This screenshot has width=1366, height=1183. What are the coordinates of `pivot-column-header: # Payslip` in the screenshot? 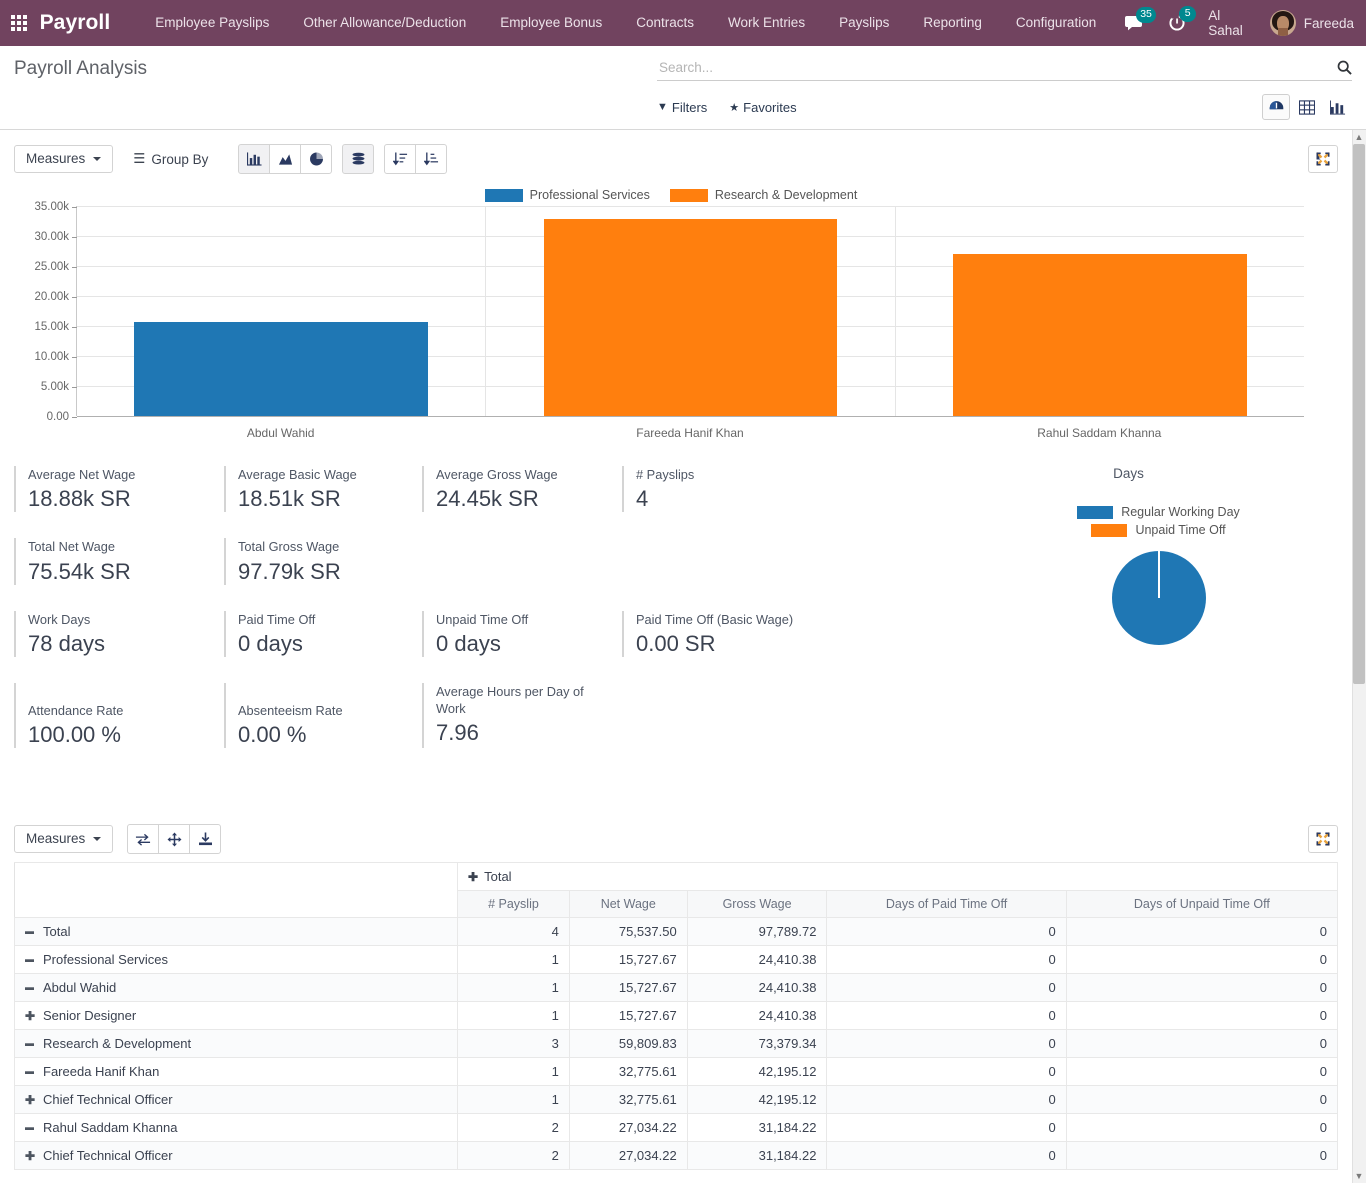 It's located at (513, 904).